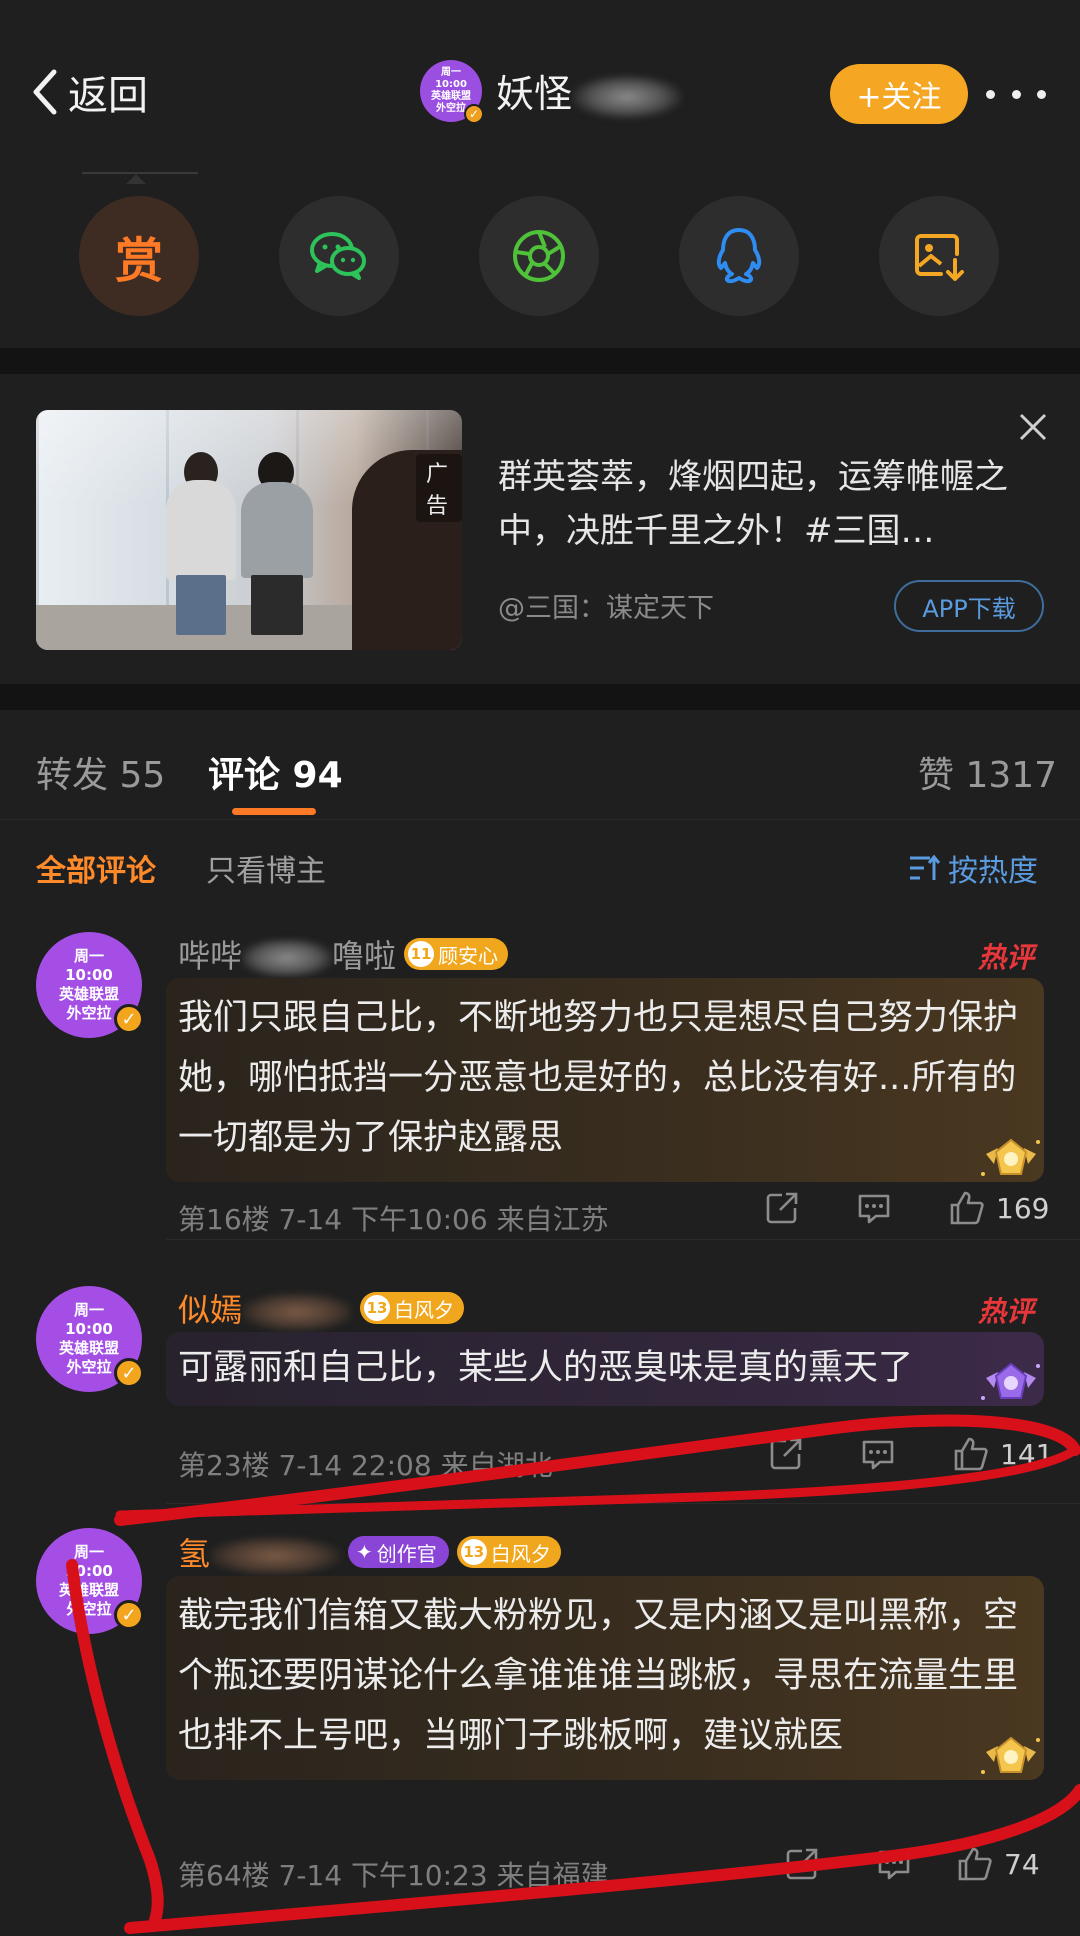 This screenshot has width=1080, height=1936. I want to click on comment-actions: 74, so click(912, 1864).